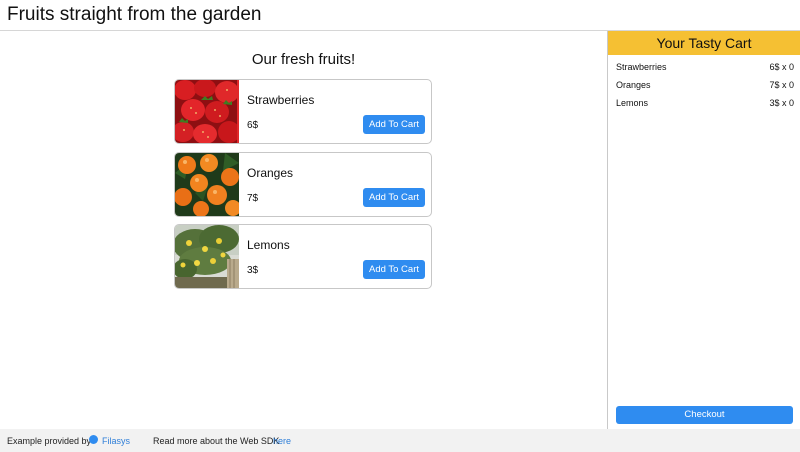  I want to click on footer-here-link: here, so click(282, 441).